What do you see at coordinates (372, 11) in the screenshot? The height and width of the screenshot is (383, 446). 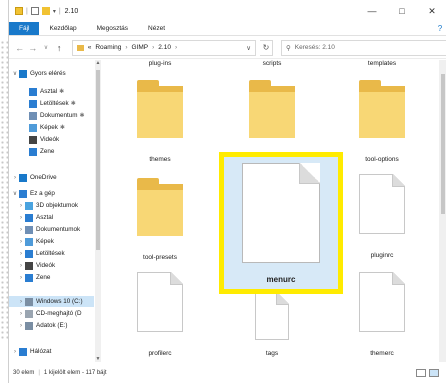 I see `minimize-button: —` at bounding box center [372, 11].